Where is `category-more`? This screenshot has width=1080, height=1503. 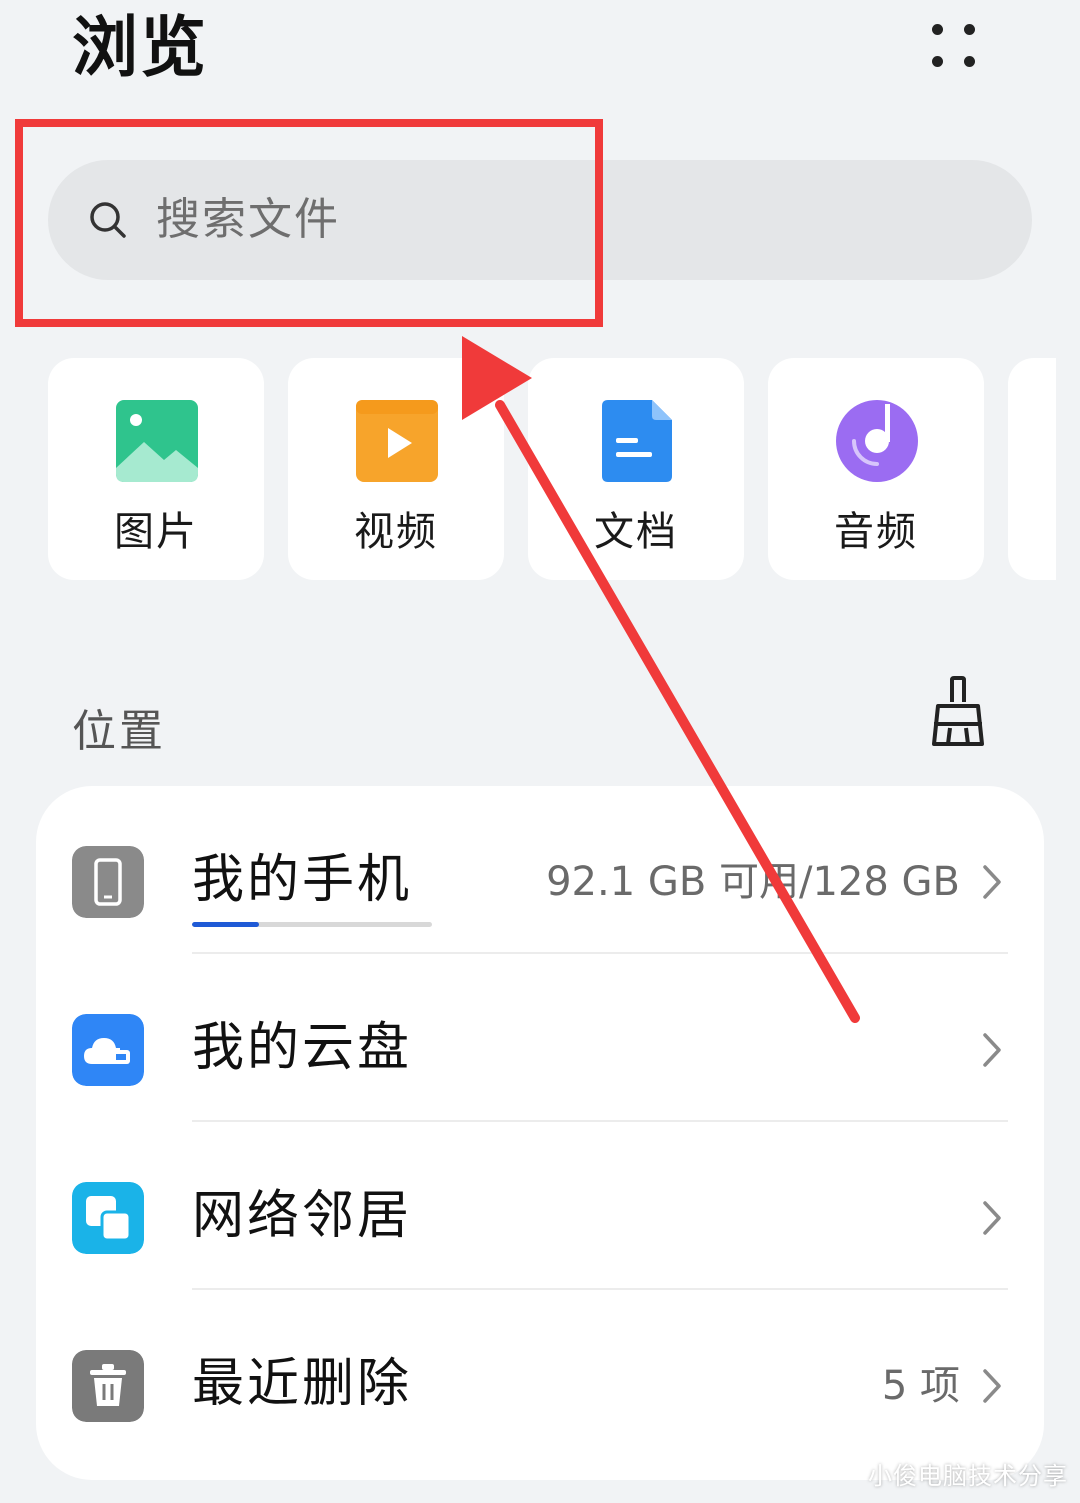
category-more is located at coordinates (1032, 469).